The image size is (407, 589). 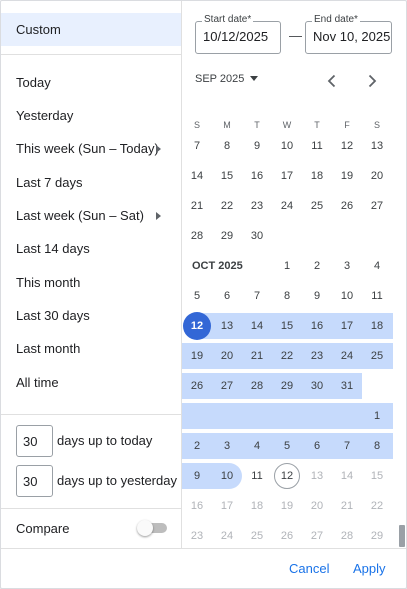 What do you see at coordinates (91, 283) in the screenshot?
I see `preset-item: This month` at bounding box center [91, 283].